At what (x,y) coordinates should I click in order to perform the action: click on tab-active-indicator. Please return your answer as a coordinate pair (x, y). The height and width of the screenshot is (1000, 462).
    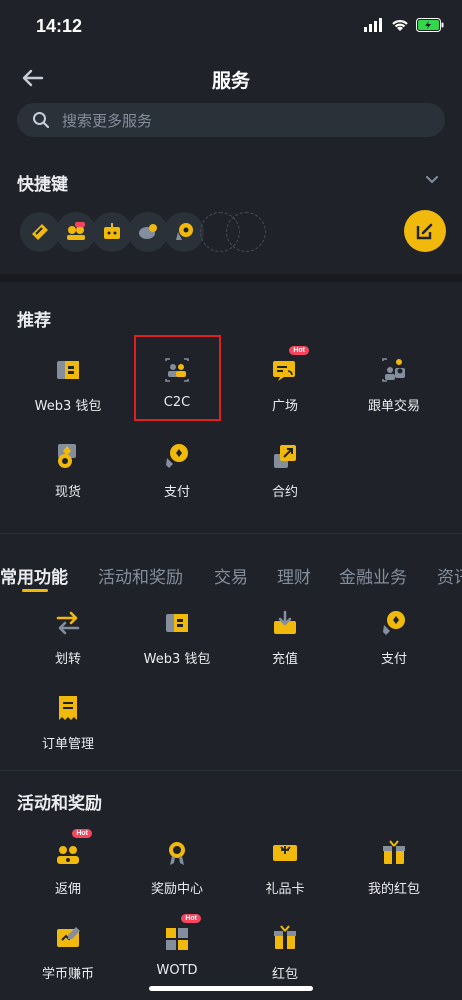
    Looking at the image, I should click on (35, 590).